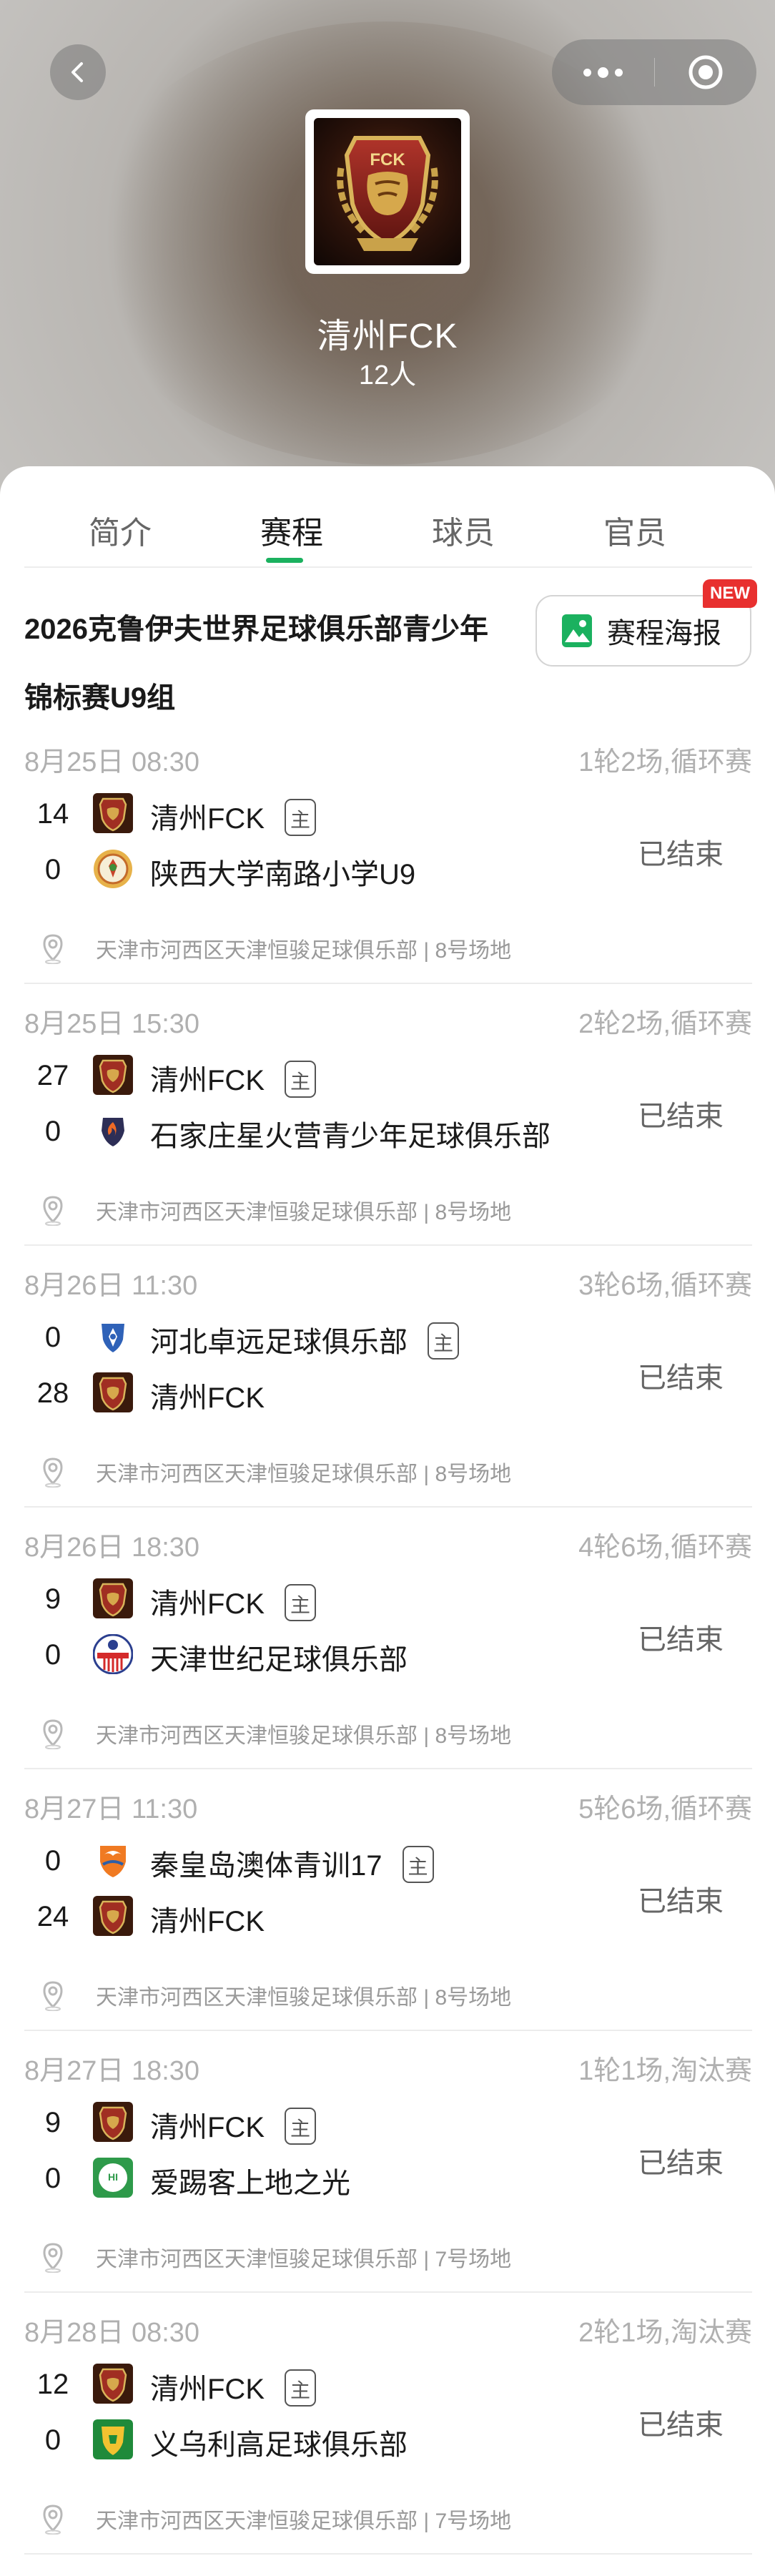  Describe the element at coordinates (250, 2183) in the screenshot. I see `team-name-text: 爱踢客上地之光` at that location.